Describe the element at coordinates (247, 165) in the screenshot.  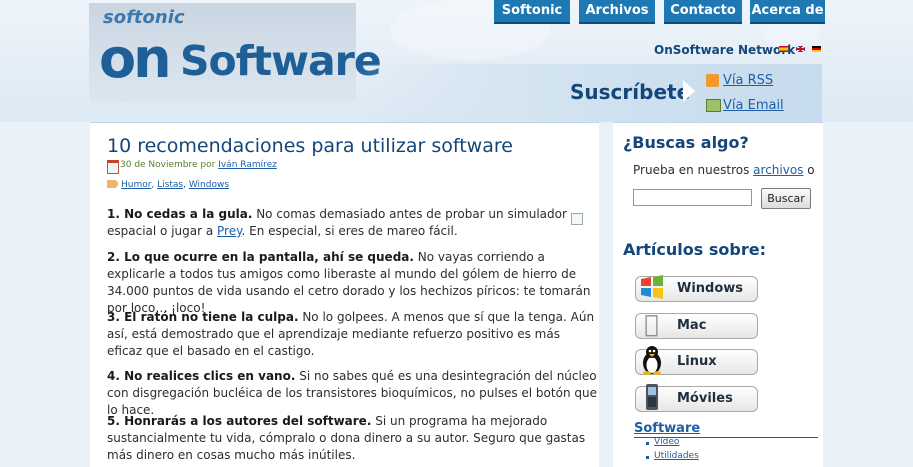
I see `post-author-link: Iván Ramírez` at that location.